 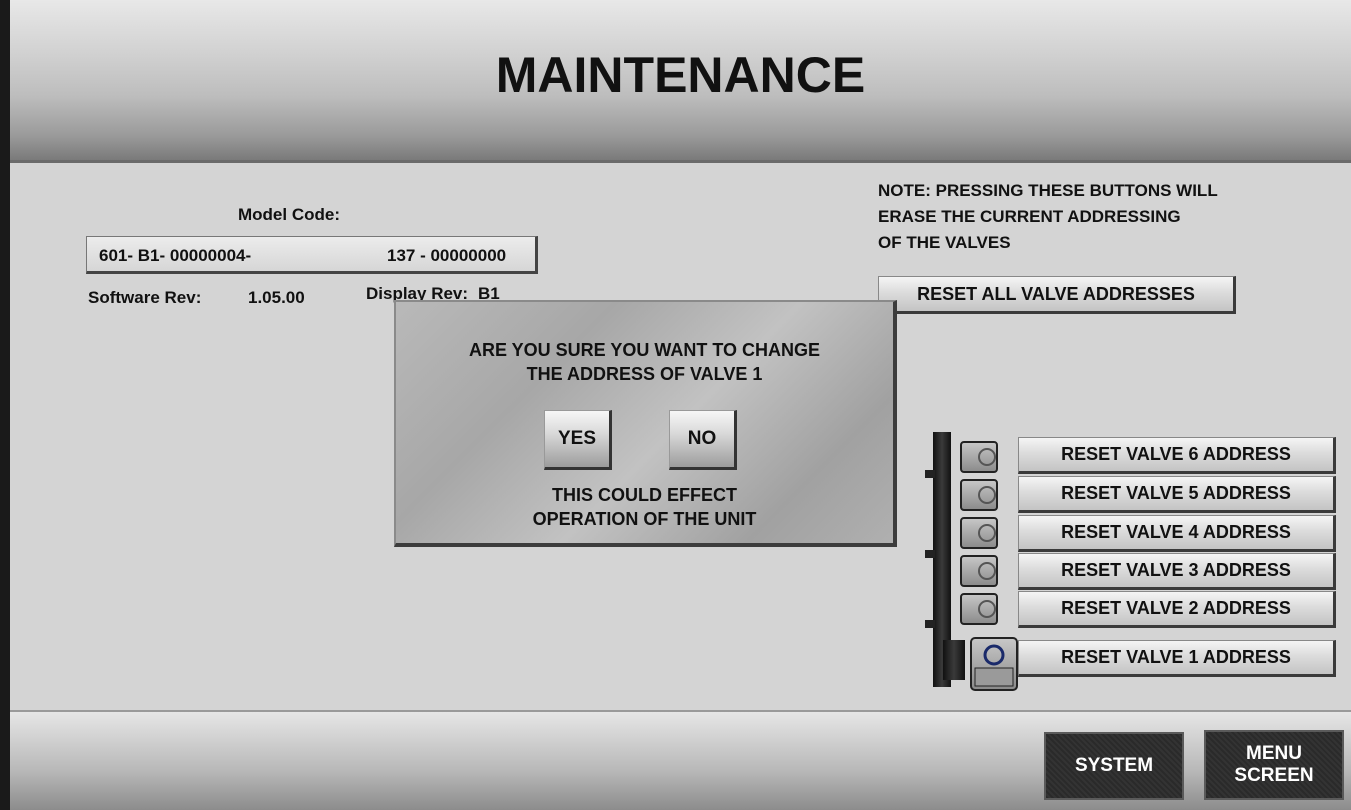 I want to click on reset-all-valves-button: RESET ALL VALVE ADDRESSES, so click(x=1057, y=295).